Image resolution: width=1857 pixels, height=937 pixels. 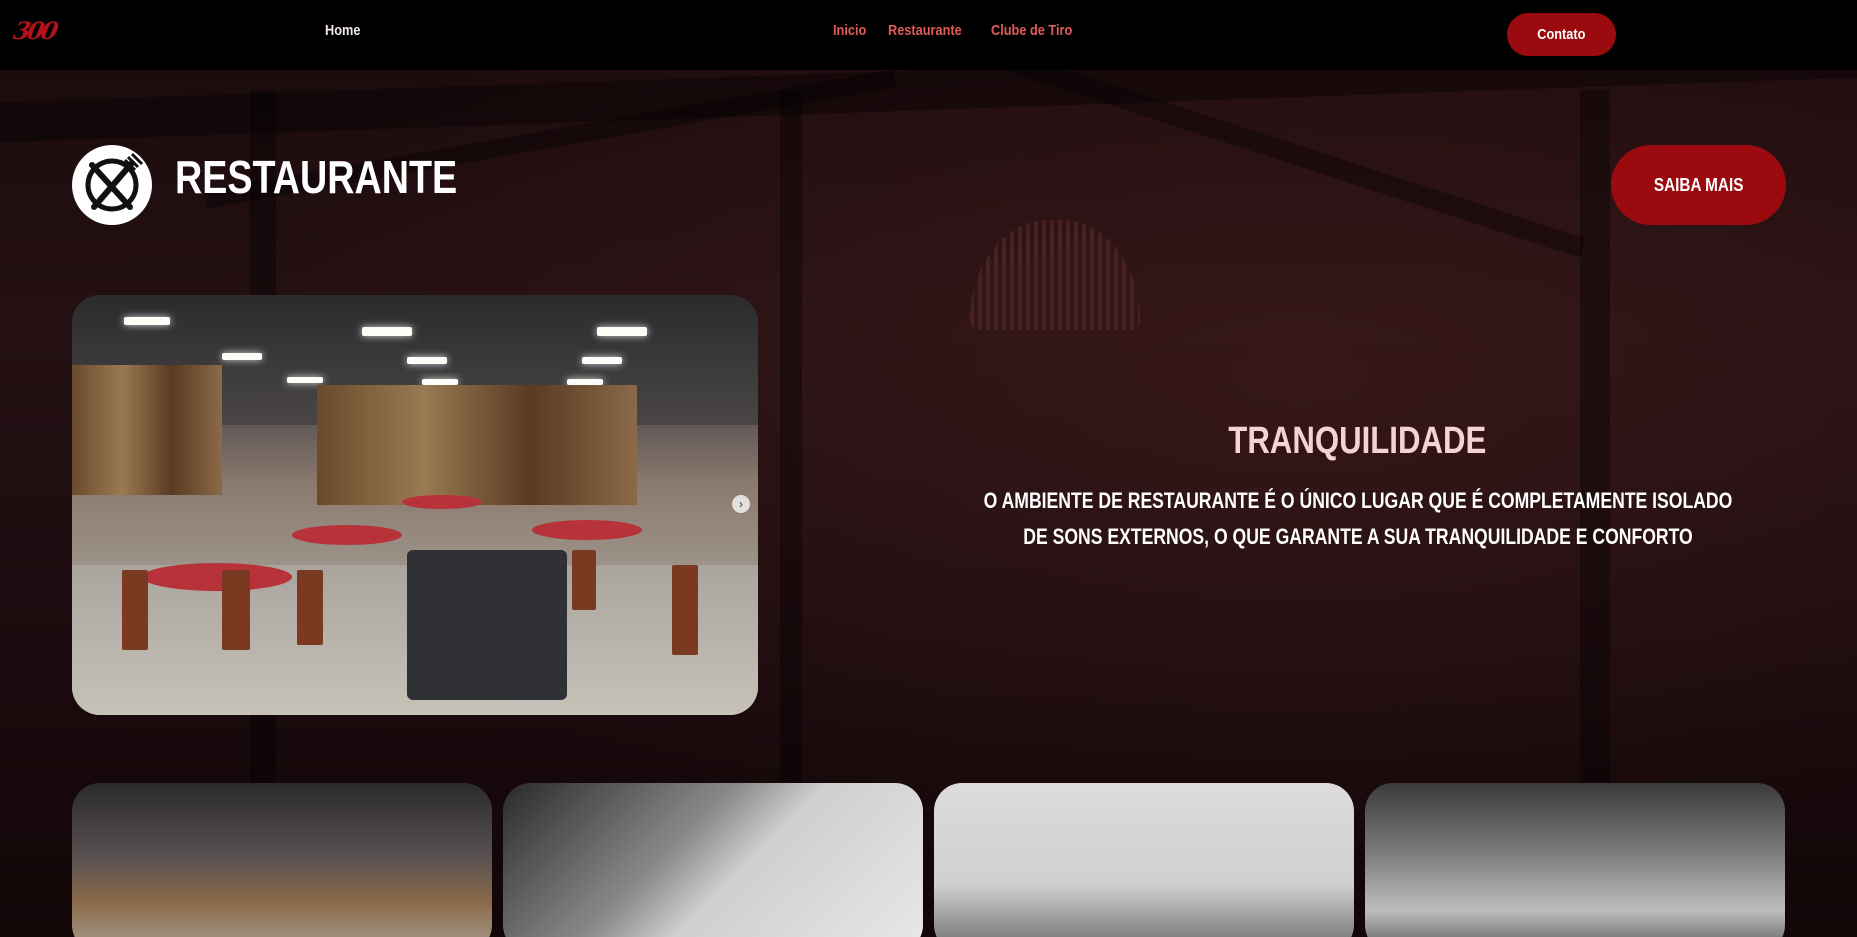 What do you see at coordinates (1031, 30) in the screenshot?
I see `nav-link-clube-de-tiro: Clube de Tiro` at bounding box center [1031, 30].